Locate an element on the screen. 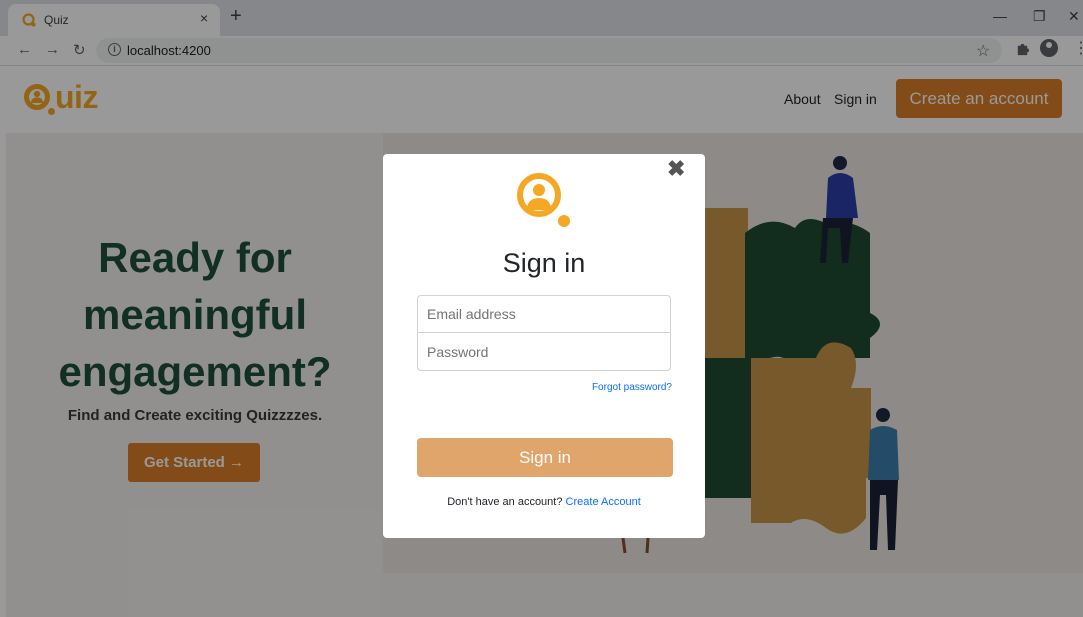 The width and height of the screenshot is (1083, 617). create-account-link: Create Account is located at coordinates (603, 502).